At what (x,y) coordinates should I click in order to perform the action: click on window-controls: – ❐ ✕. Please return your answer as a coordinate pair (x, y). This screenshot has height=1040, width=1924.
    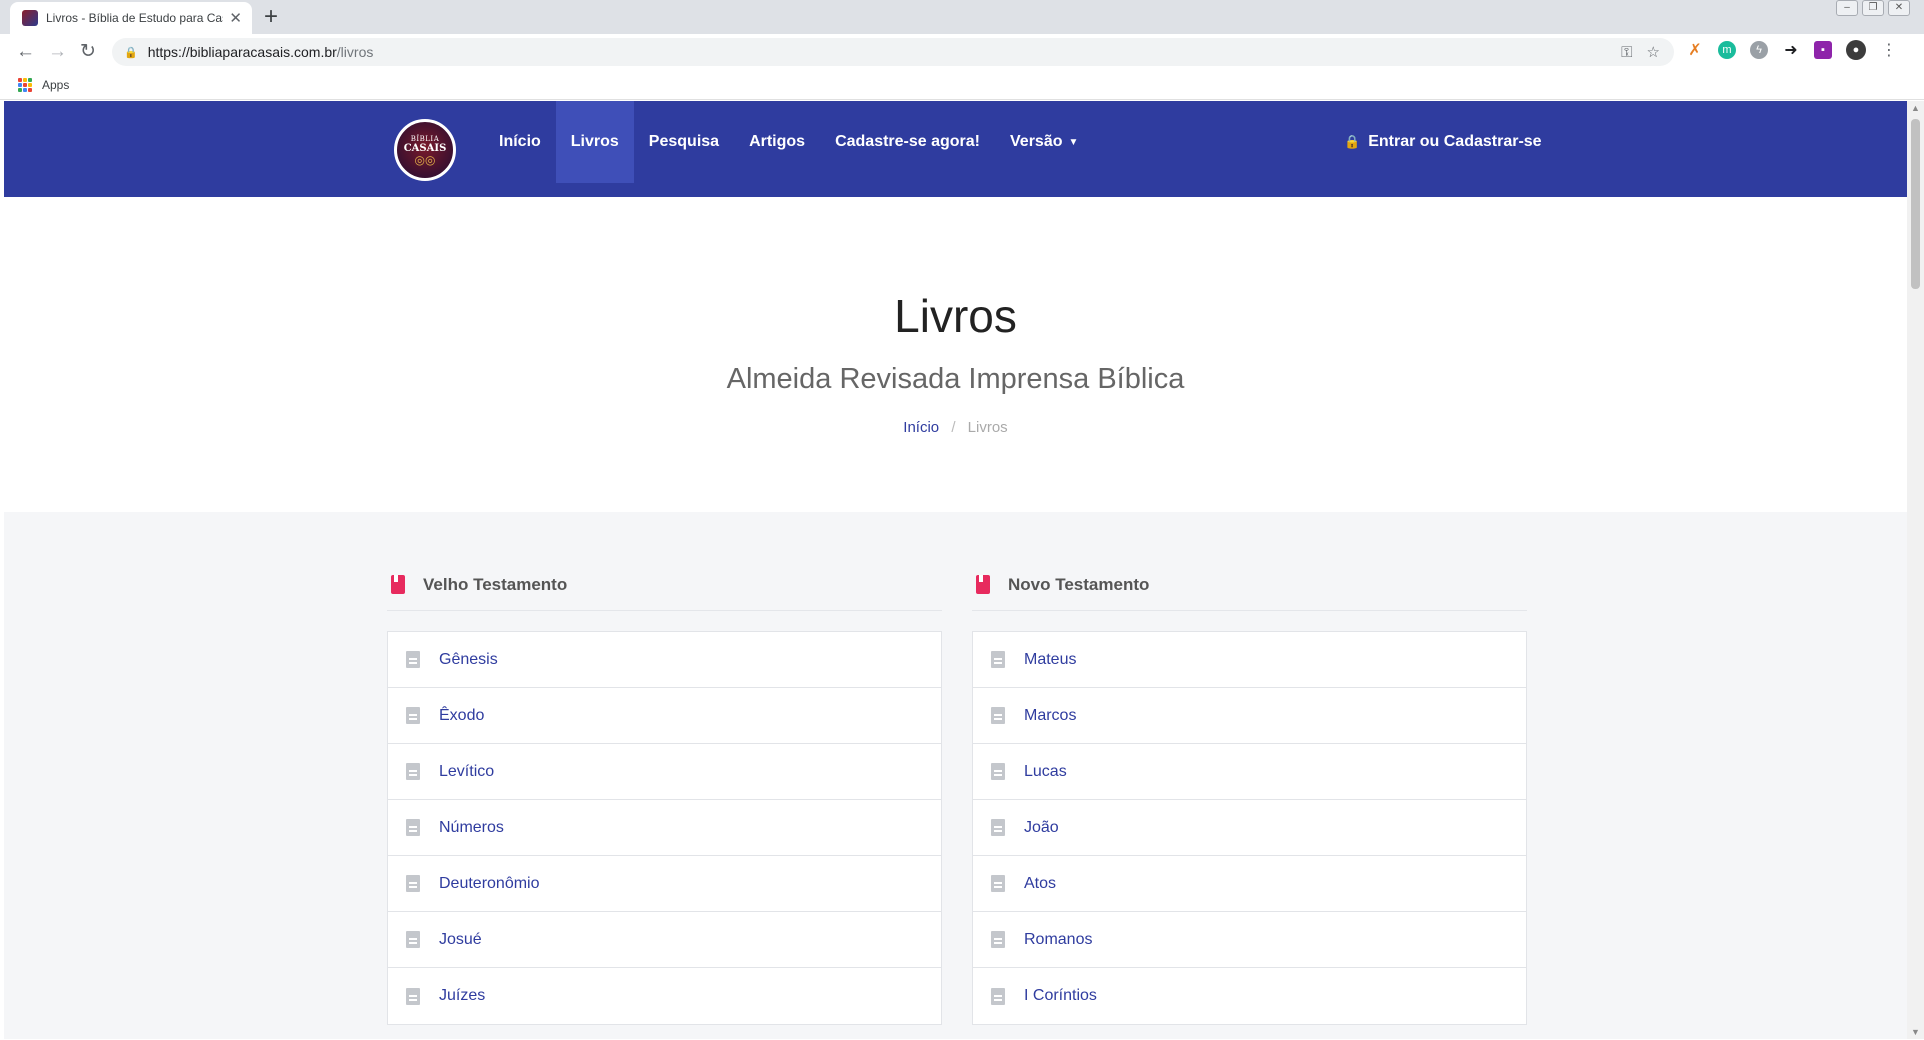
    Looking at the image, I should click on (1873, 8).